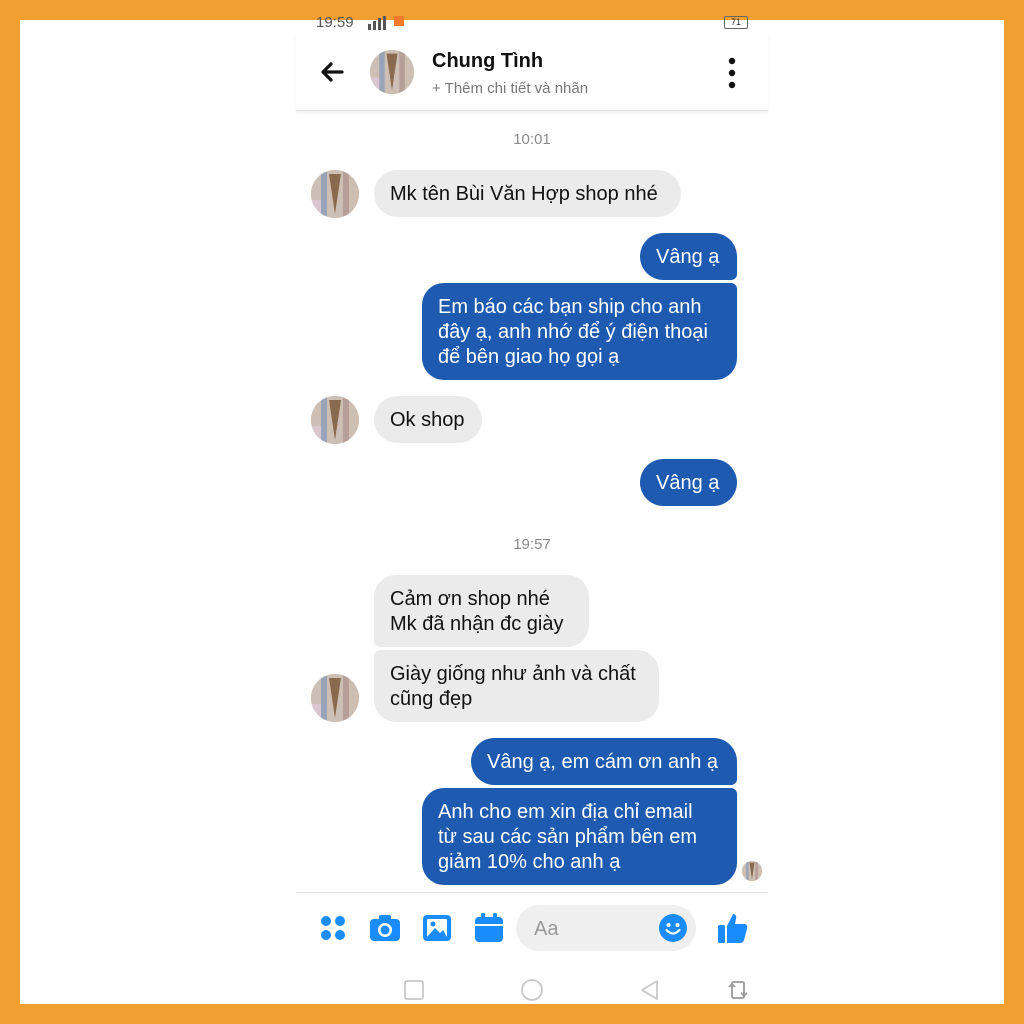 The height and width of the screenshot is (1024, 1024). I want to click on more-options-icon, so click(732, 73).